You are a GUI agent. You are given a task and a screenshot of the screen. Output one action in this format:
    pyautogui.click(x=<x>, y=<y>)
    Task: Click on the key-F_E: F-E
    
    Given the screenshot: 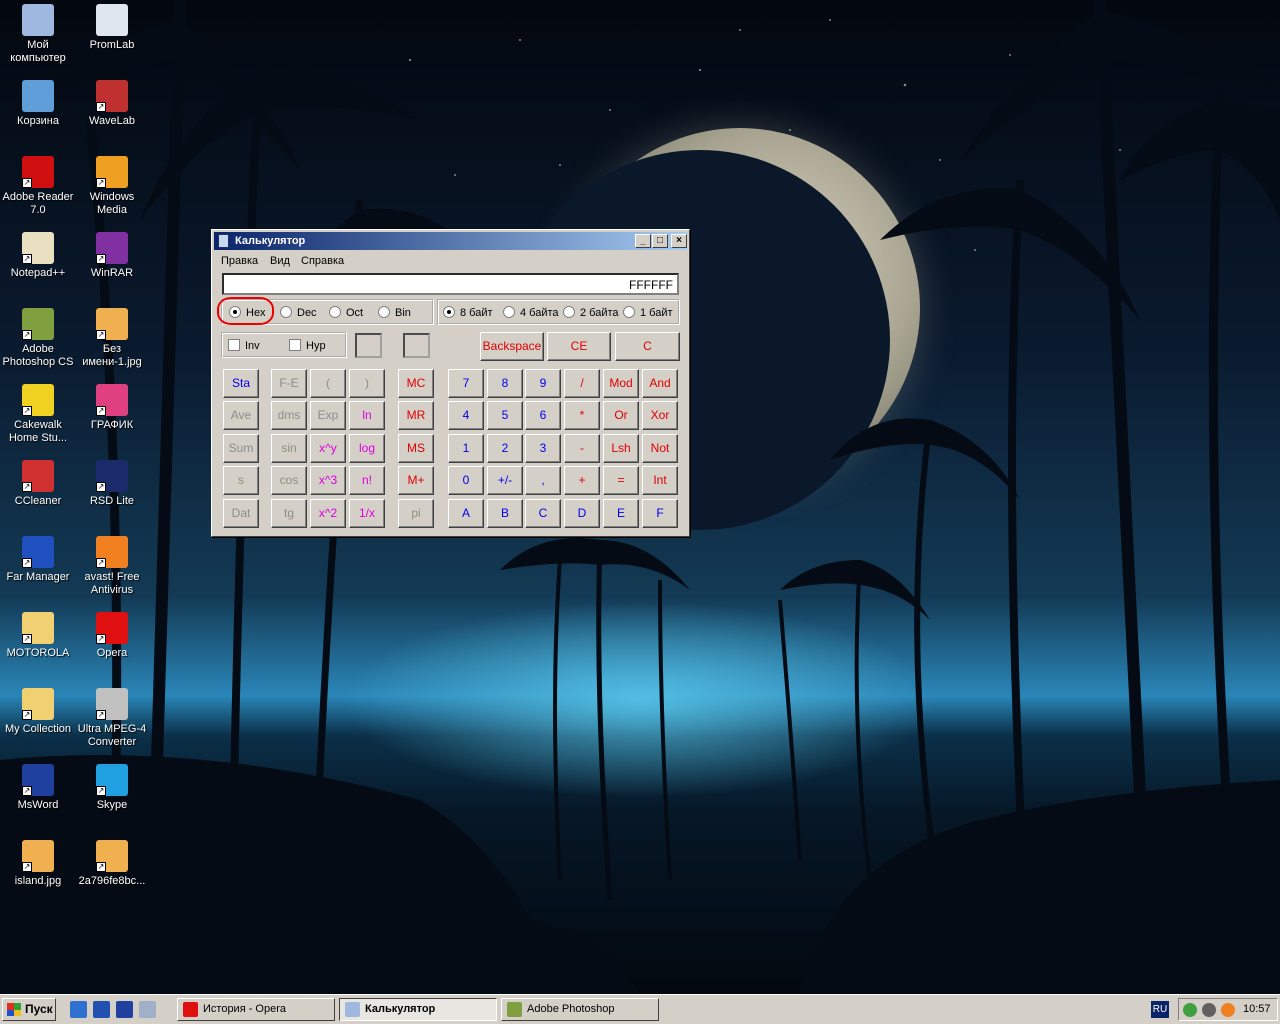 What is the action you would take?
    pyautogui.click(x=289, y=383)
    